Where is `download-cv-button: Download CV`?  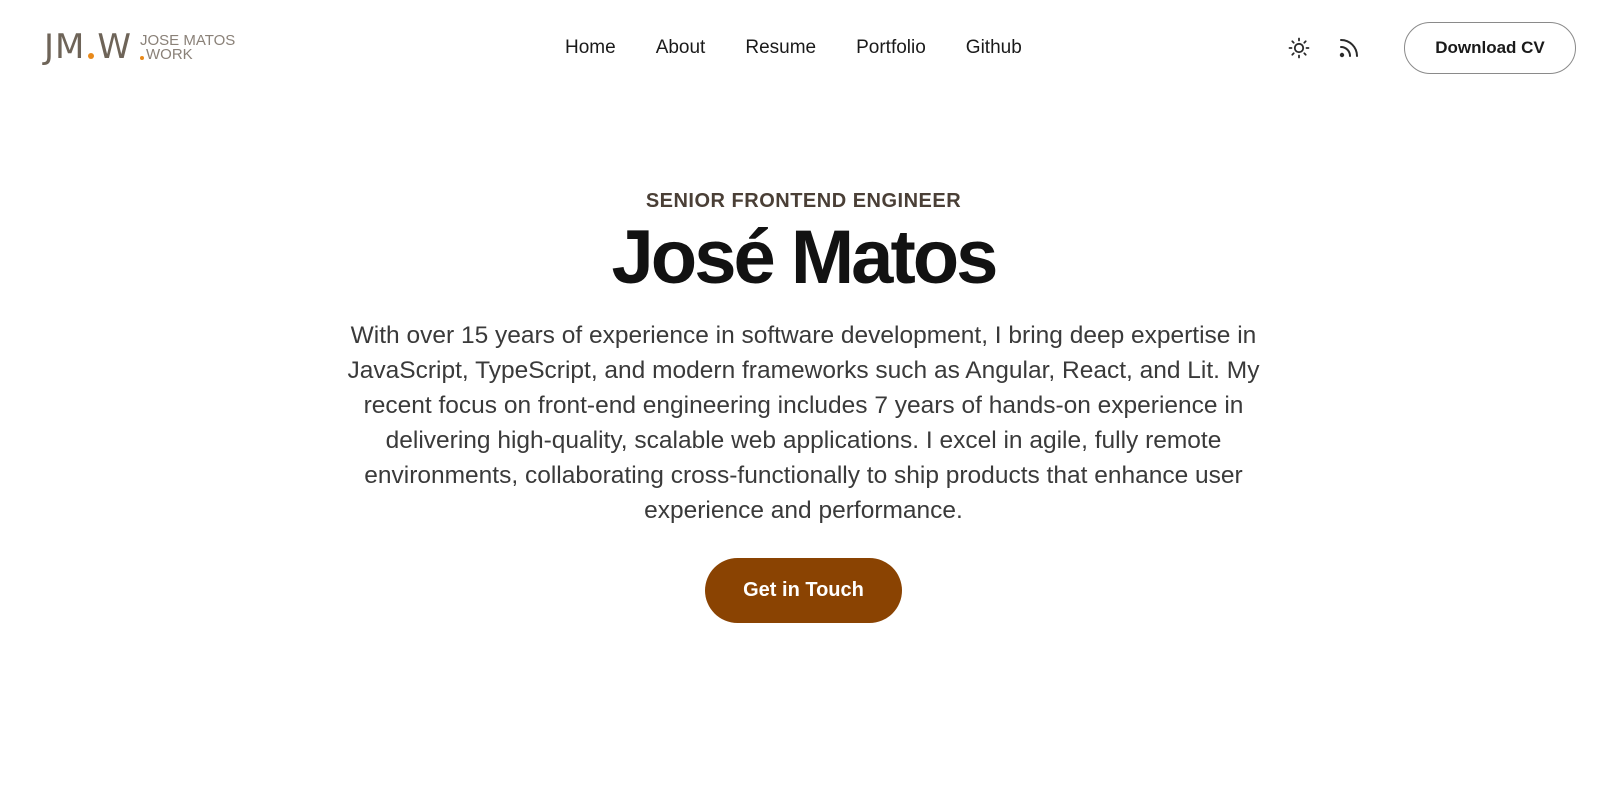 download-cv-button: Download CV is located at coordinates (1490, 48).